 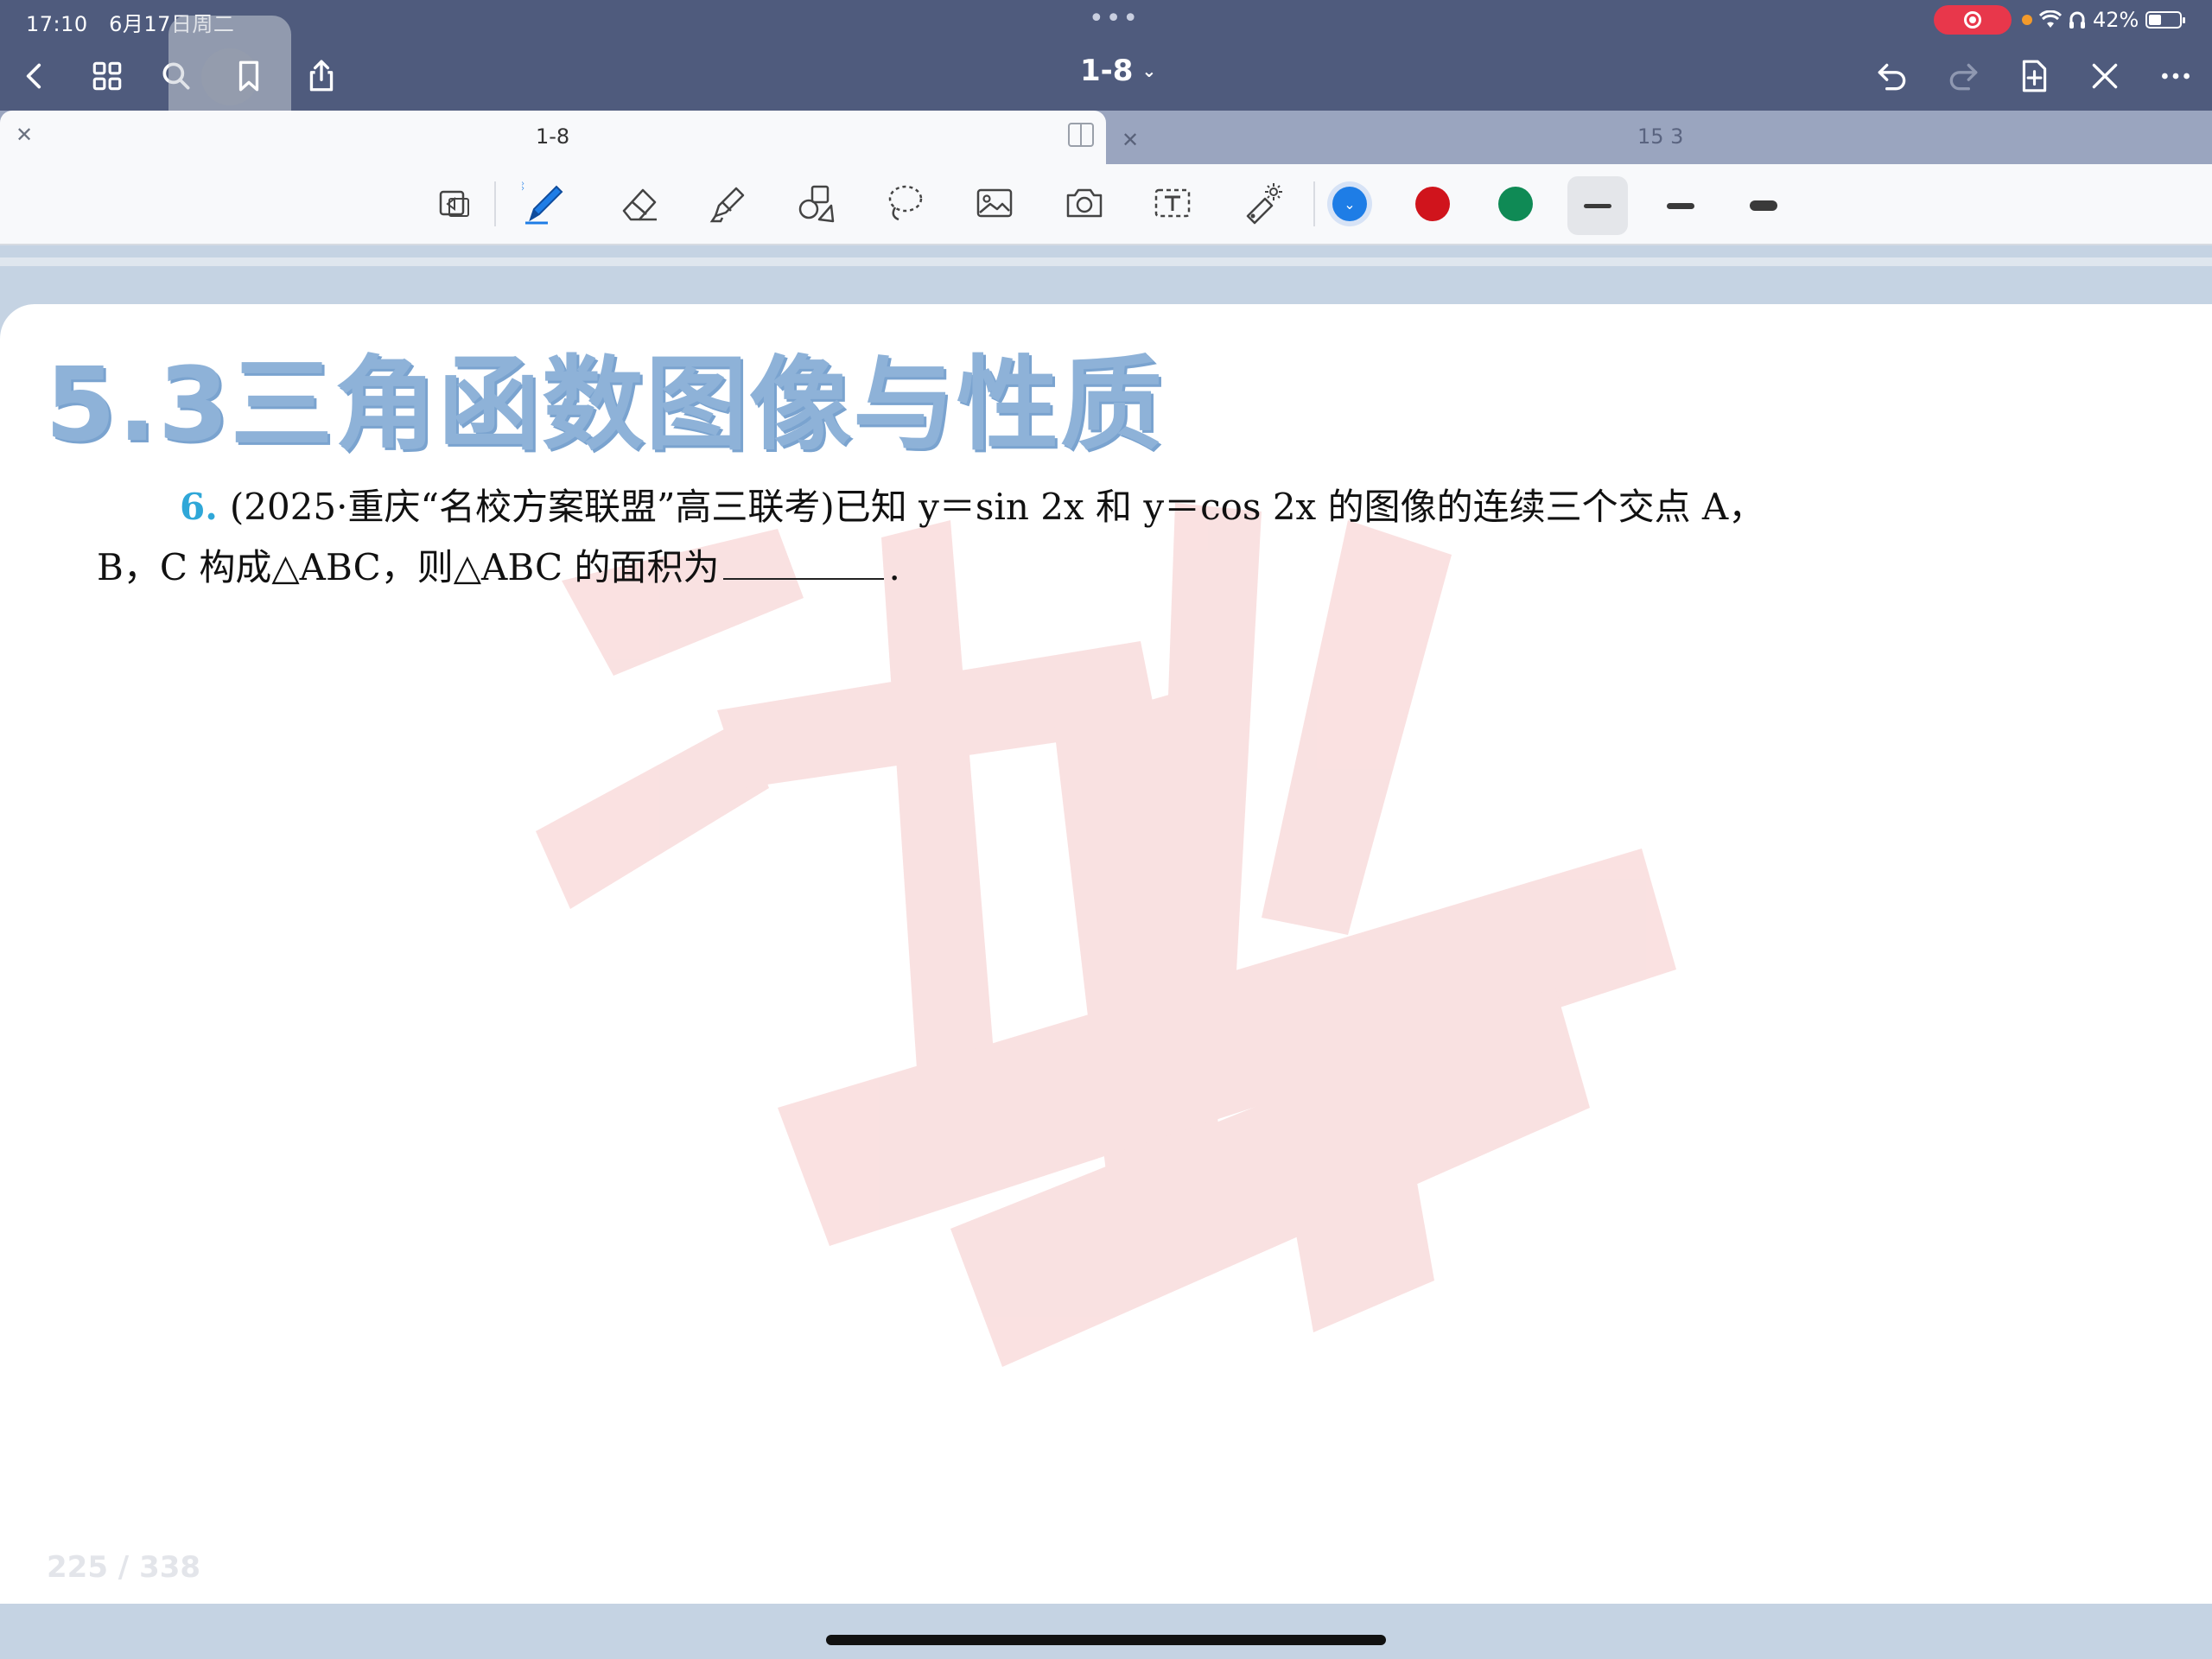 I want to click on highlighter-tool-button, so click(x=728, y=203).